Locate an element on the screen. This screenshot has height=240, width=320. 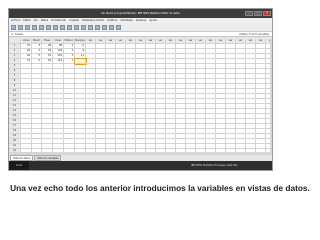
menu-item: Transformar is located at coordinates (58, 20).